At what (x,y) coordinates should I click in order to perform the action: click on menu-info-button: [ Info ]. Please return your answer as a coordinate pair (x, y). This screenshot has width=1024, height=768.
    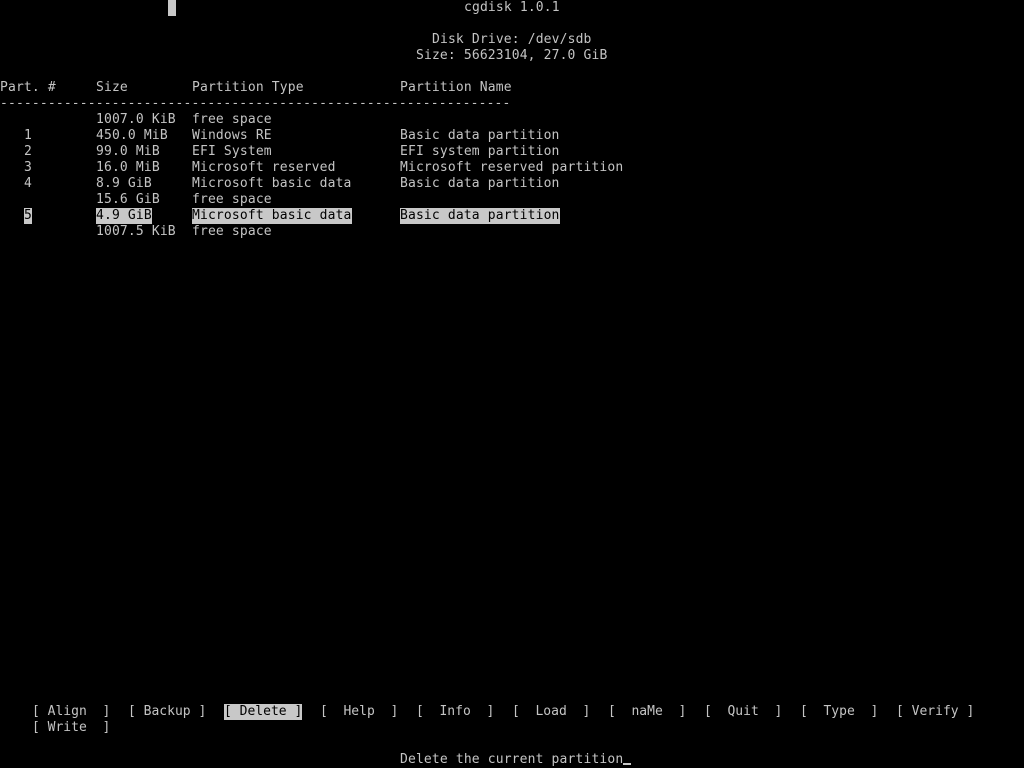
    Looking at the image, I should click on (455, 712).